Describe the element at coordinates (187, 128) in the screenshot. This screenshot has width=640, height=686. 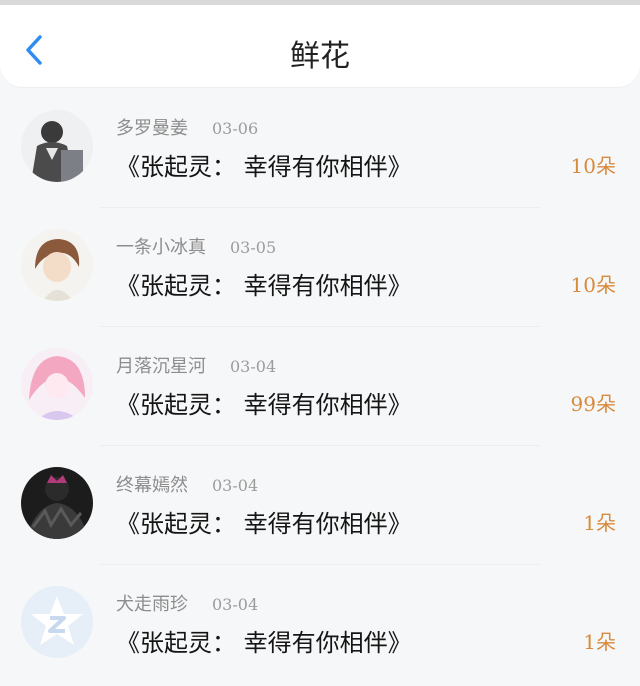
I see `user-name: 多罗曼姜 03-06` at that location.